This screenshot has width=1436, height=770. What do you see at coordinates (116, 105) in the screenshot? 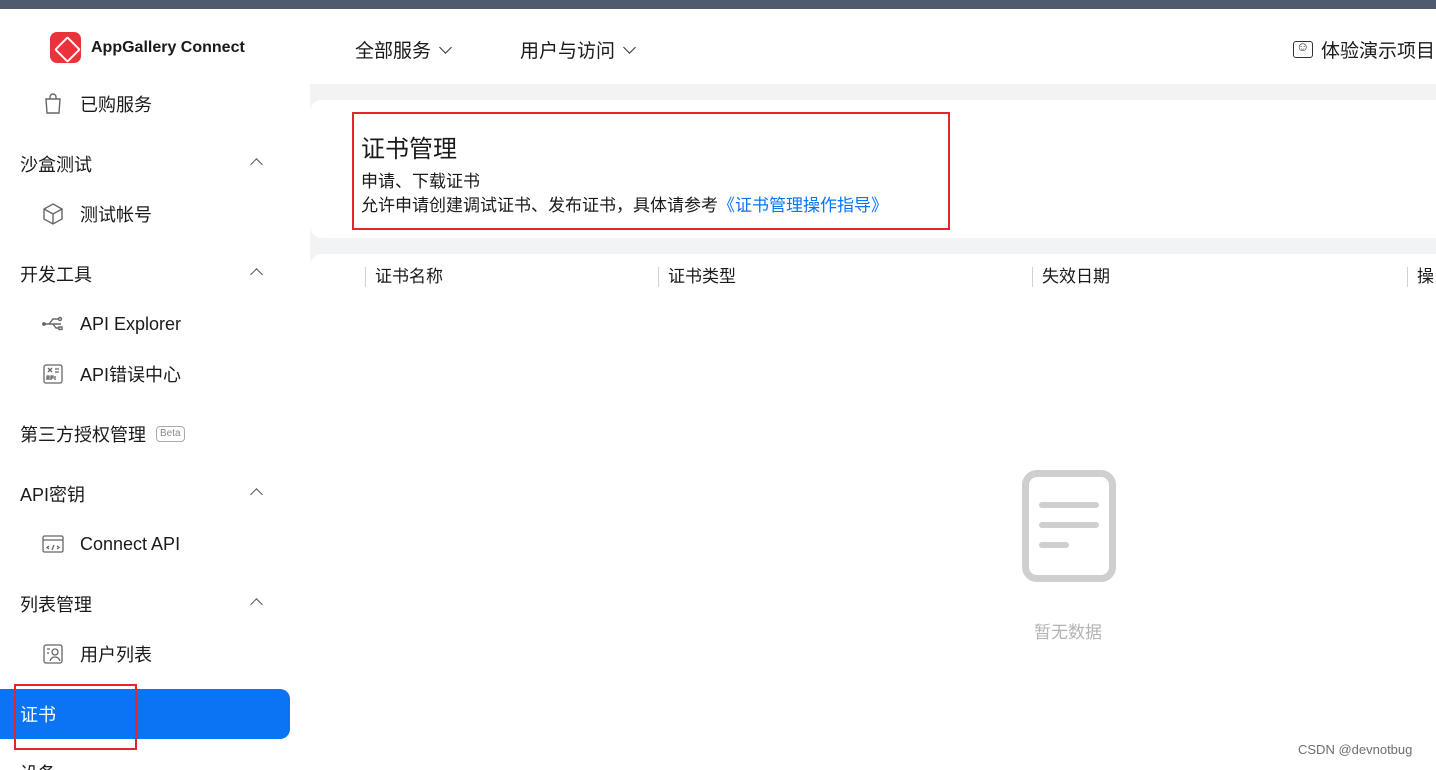
I see `sidebar-item-label: 已购服务` at bounding box center [116, 105].